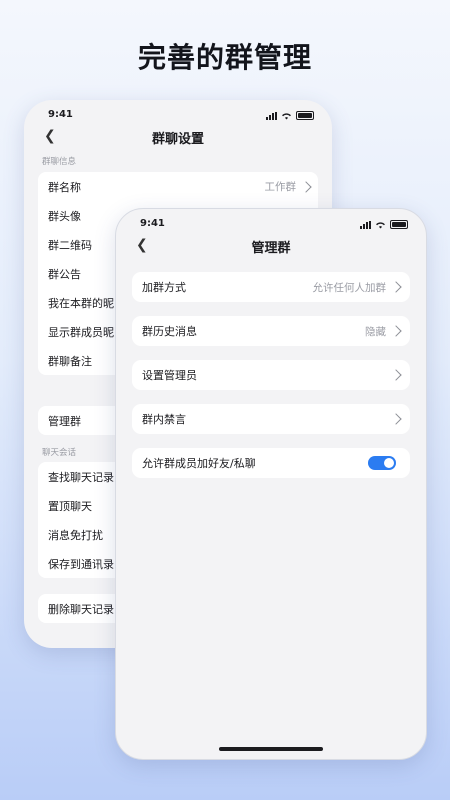  I want to click on row-label: 消息免打扰, so click(75, 535).